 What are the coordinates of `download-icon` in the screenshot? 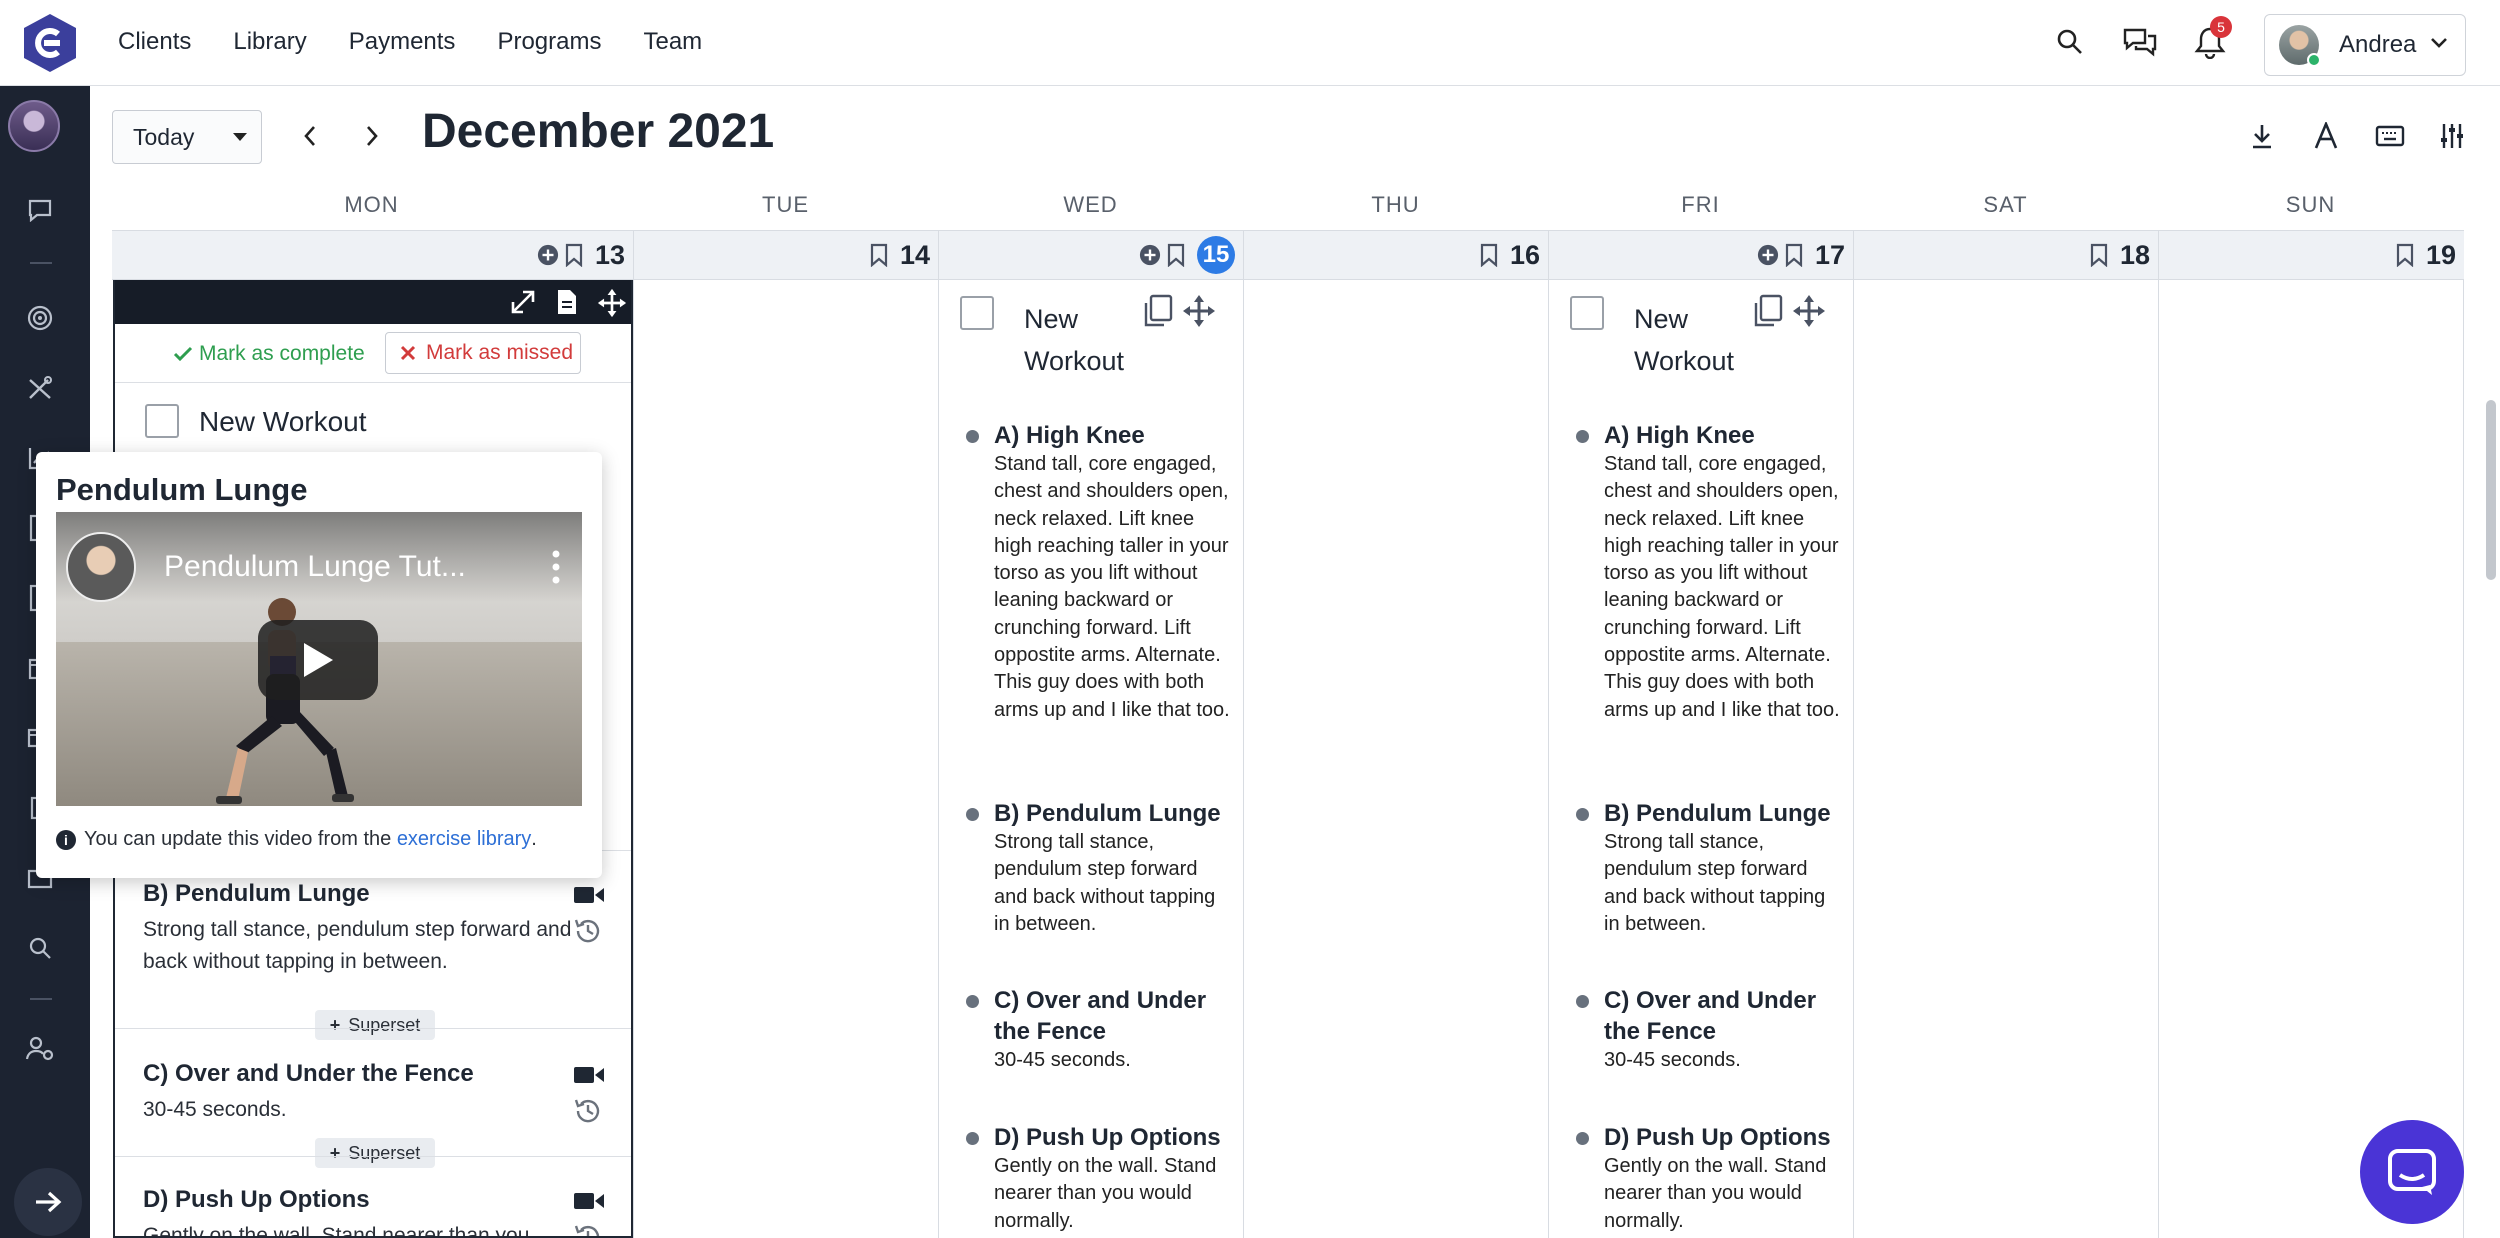 It's located at (2262, 136).